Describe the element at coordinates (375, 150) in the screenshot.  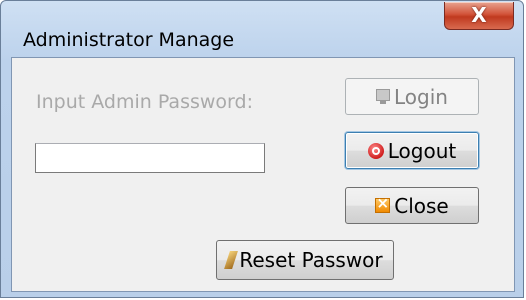
I see `logout-icon` at that location.